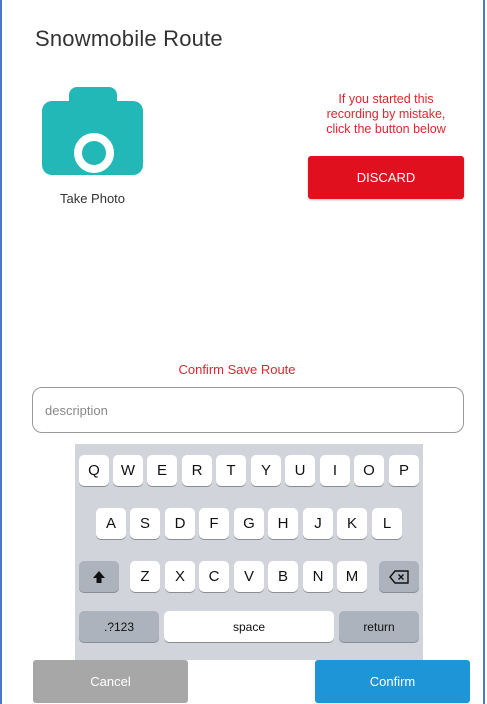 The image size is (487, 704). Describe the element at coordinates (352, 523) in the screenshot. I see `key-k: K` at that location.